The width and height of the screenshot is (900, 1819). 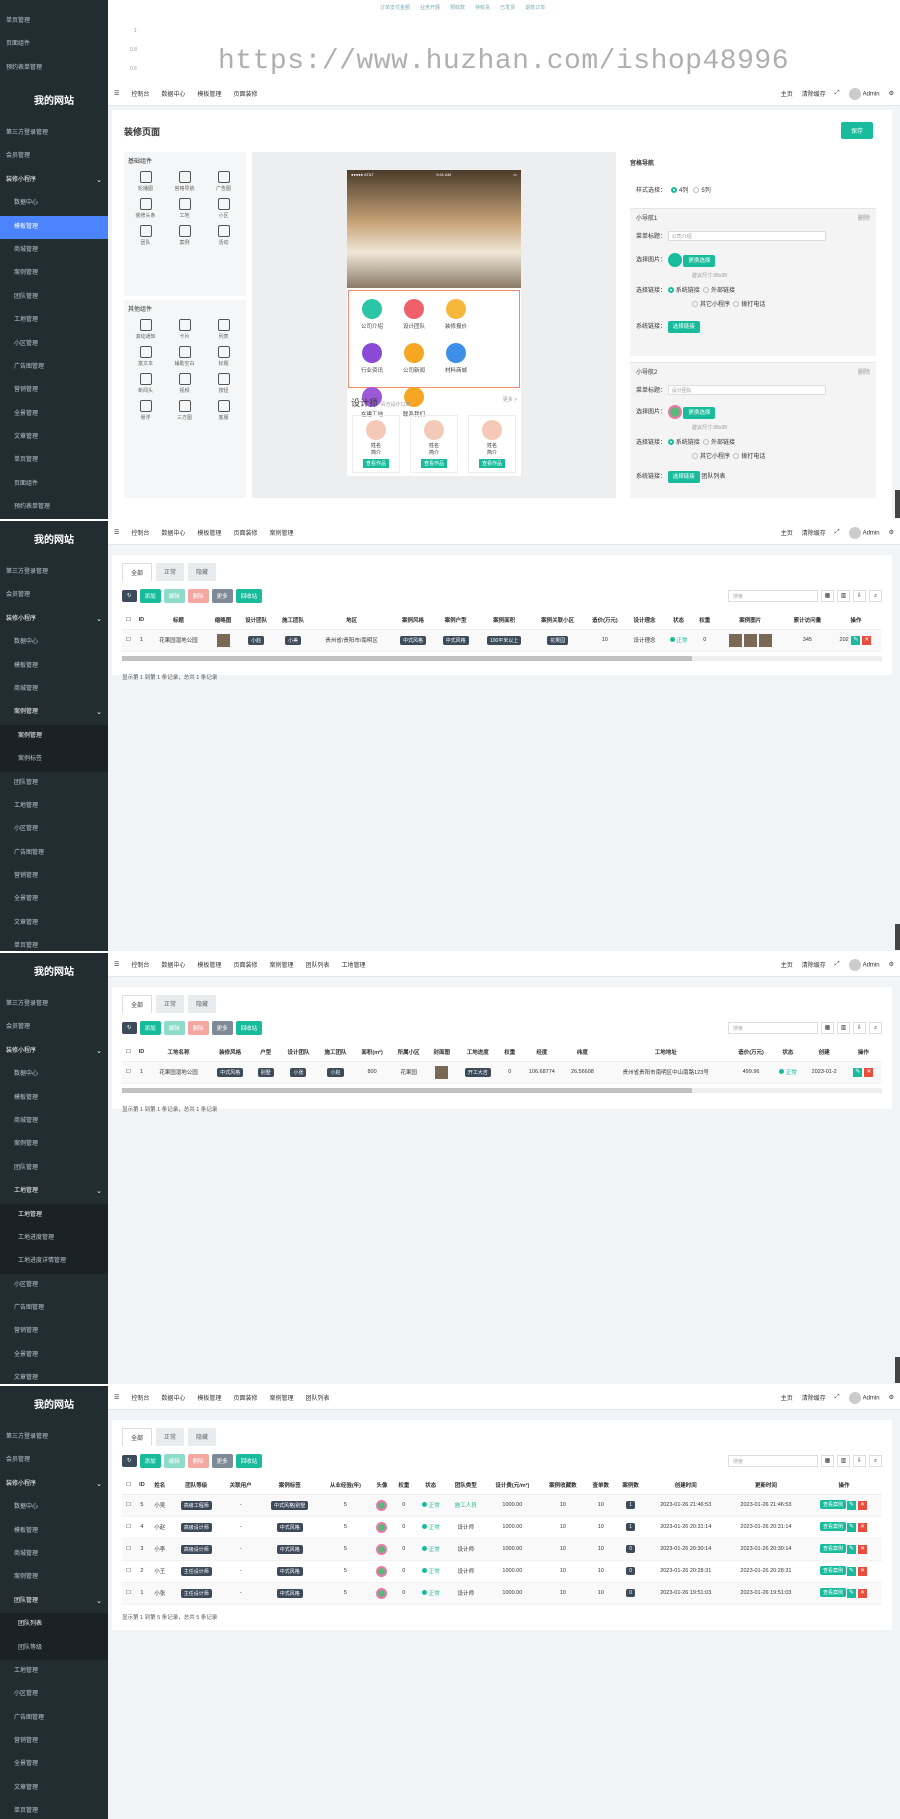 I want to click on case-images, so click(x=750, y=640).